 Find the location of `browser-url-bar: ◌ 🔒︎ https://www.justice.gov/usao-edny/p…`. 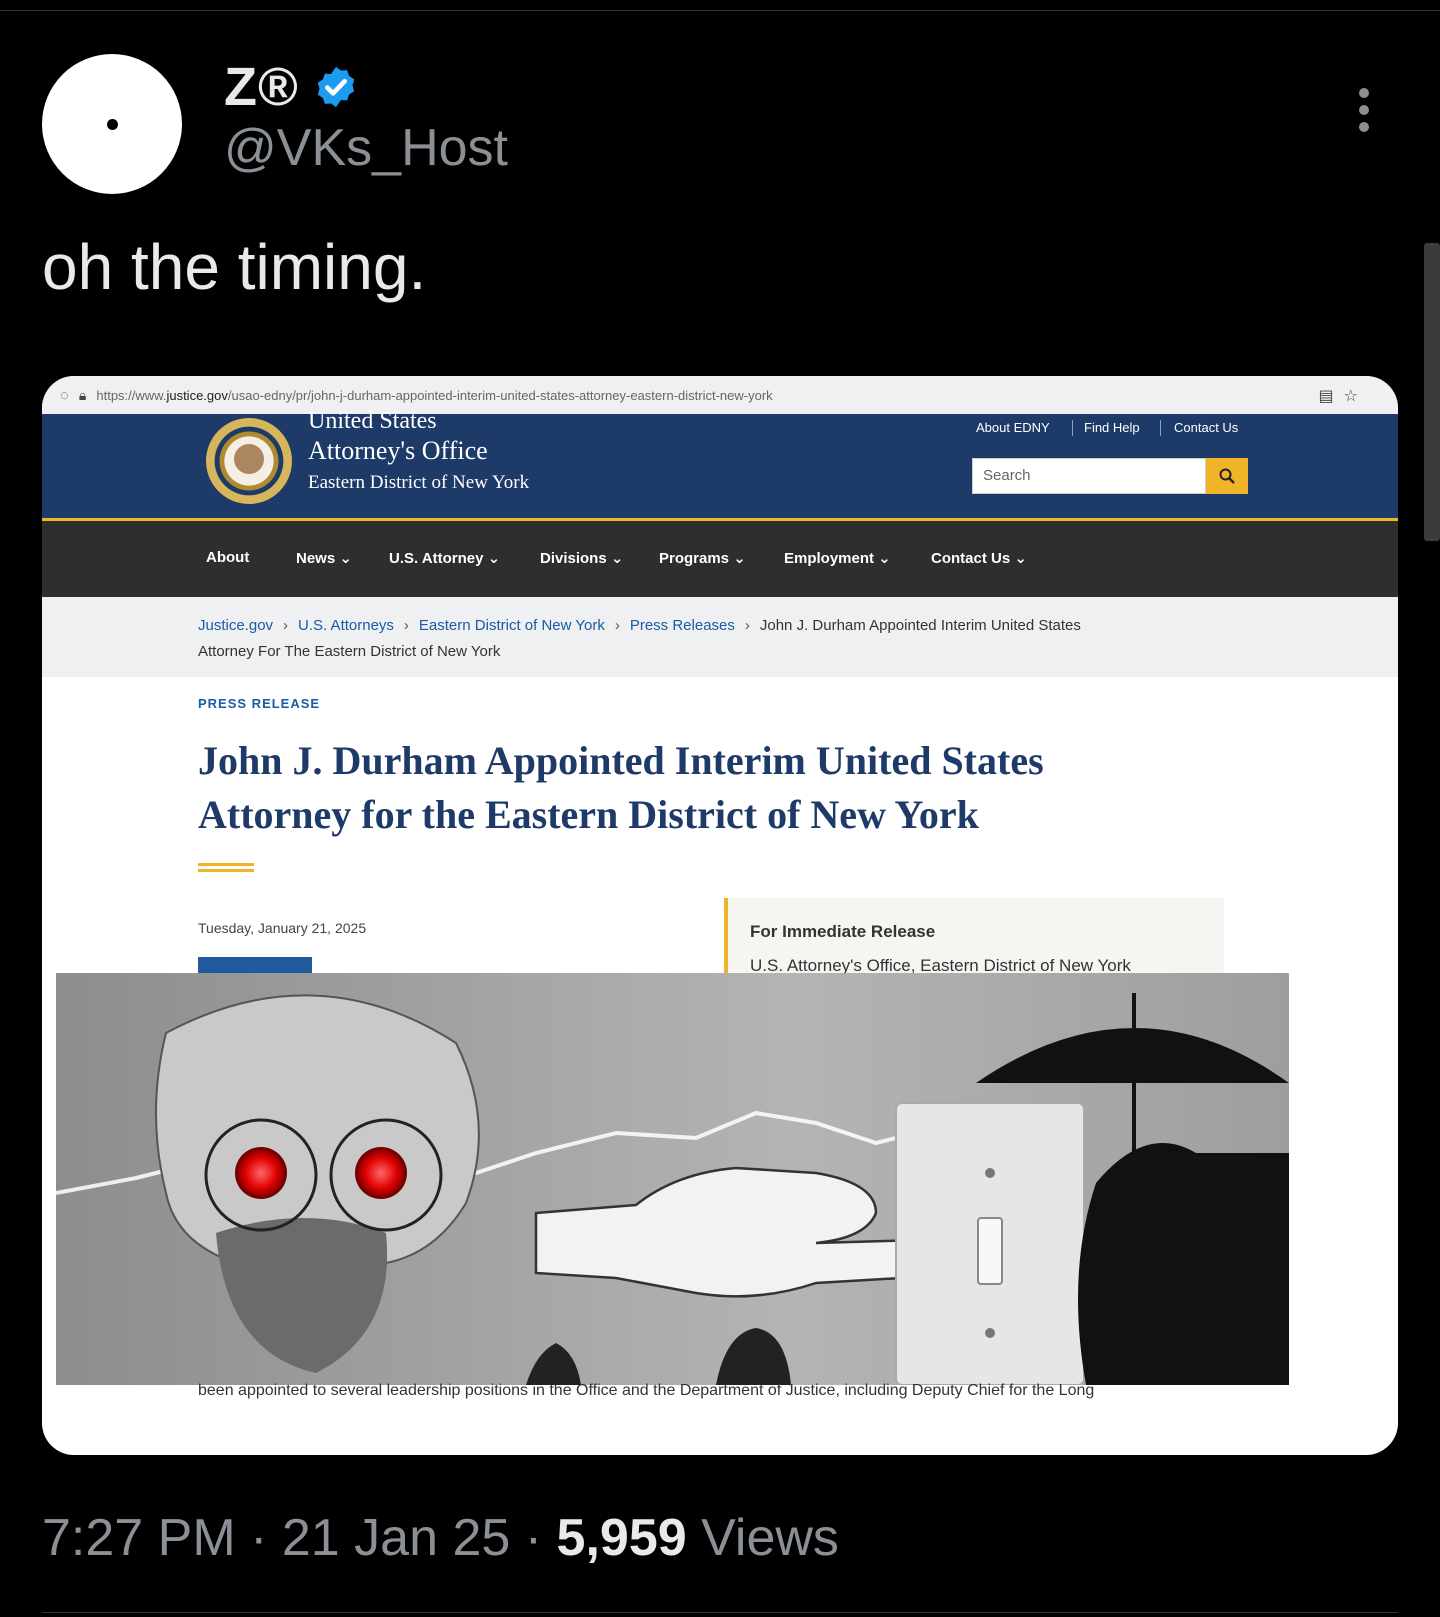

browser-url-bar: ◌ 🔒︎ https://www.justice.gov/usao-edny/p… is located at coordinates (720, 395).